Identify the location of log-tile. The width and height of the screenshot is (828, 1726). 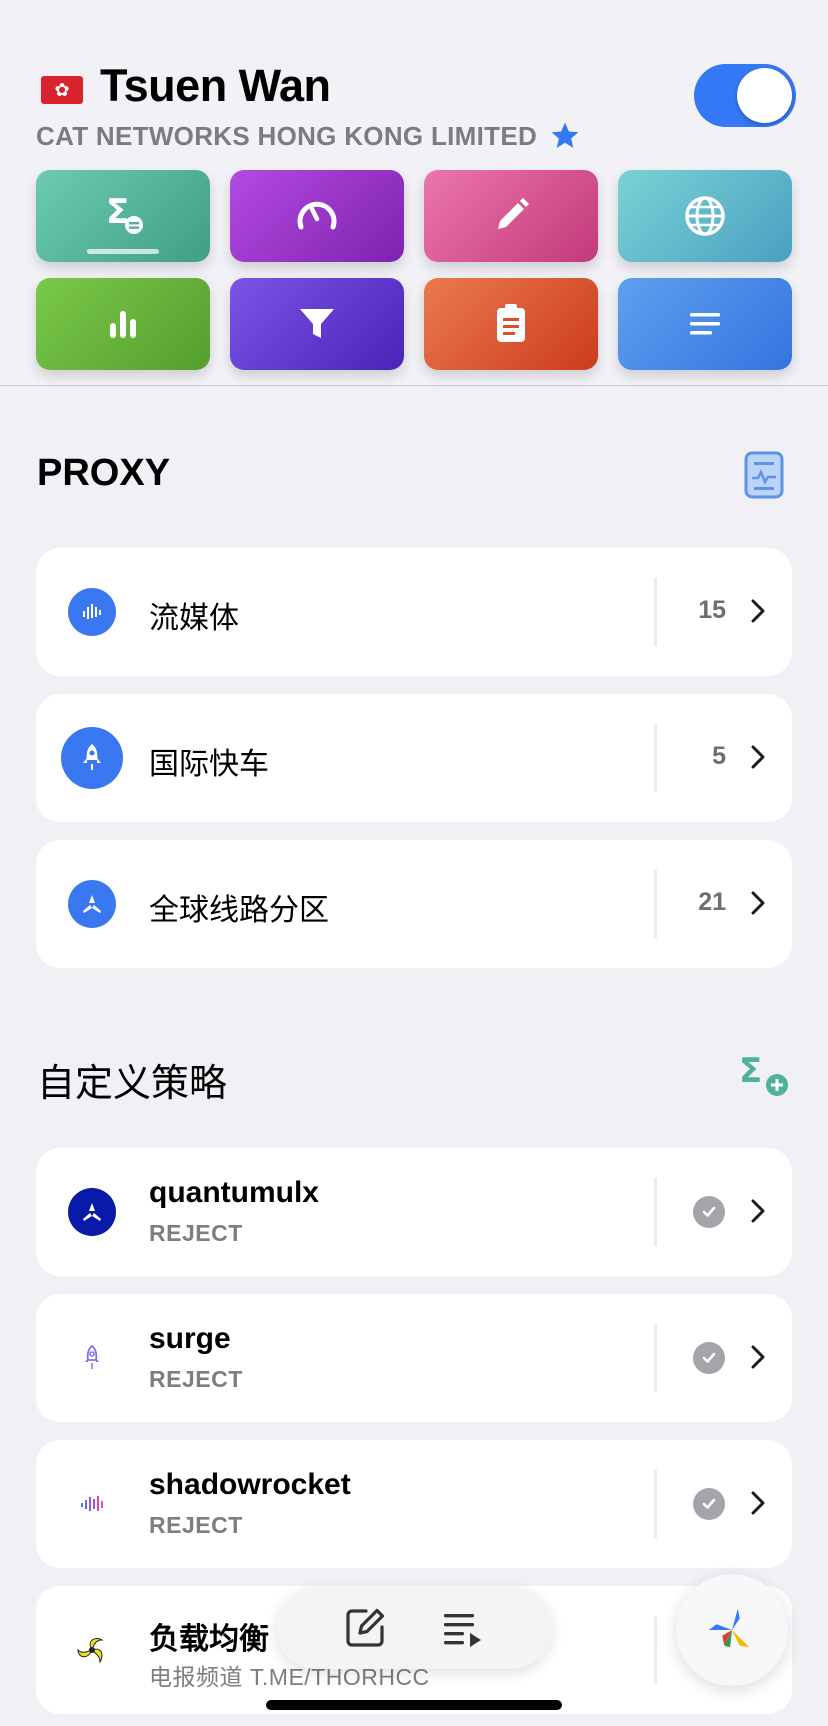
(705, 324).